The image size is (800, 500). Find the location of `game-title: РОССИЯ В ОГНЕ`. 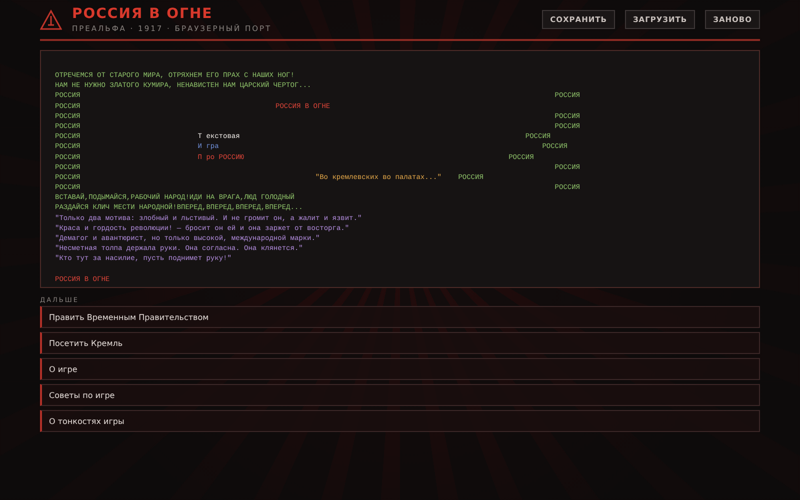

game-title: РОССИЯ В ОГНЕ is located at coordinates (143, 14).